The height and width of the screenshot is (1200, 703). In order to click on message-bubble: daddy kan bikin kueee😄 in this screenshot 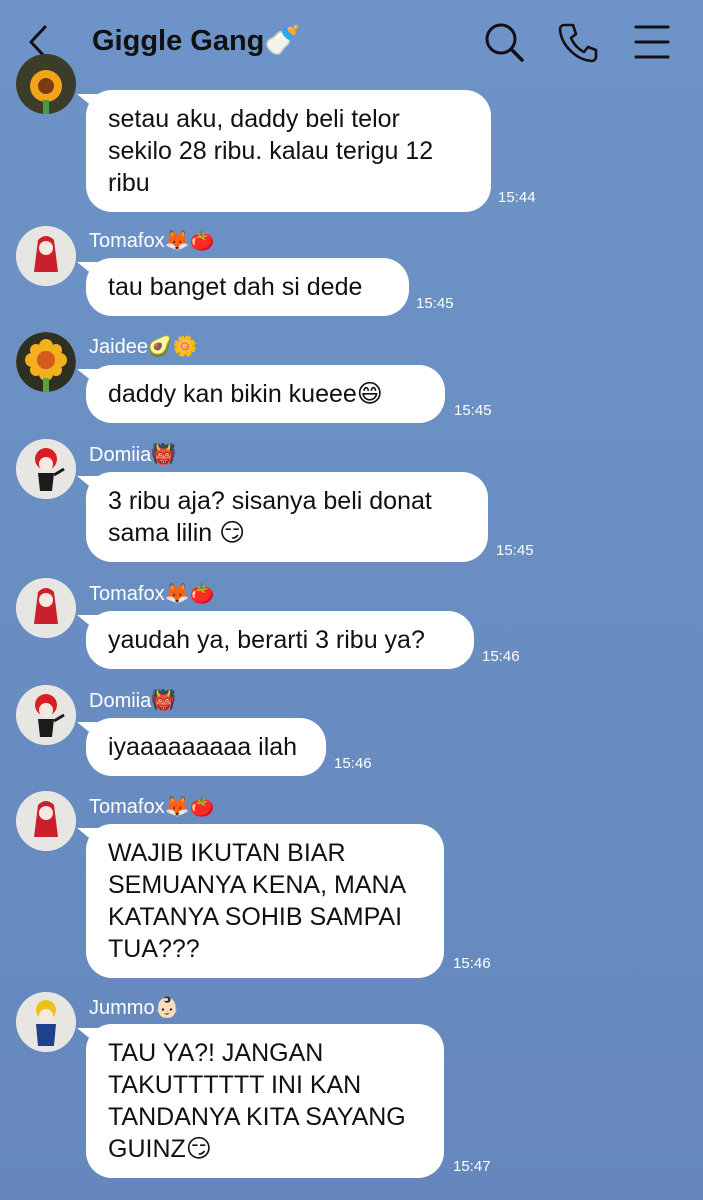, I will do `click(265, 394)`.